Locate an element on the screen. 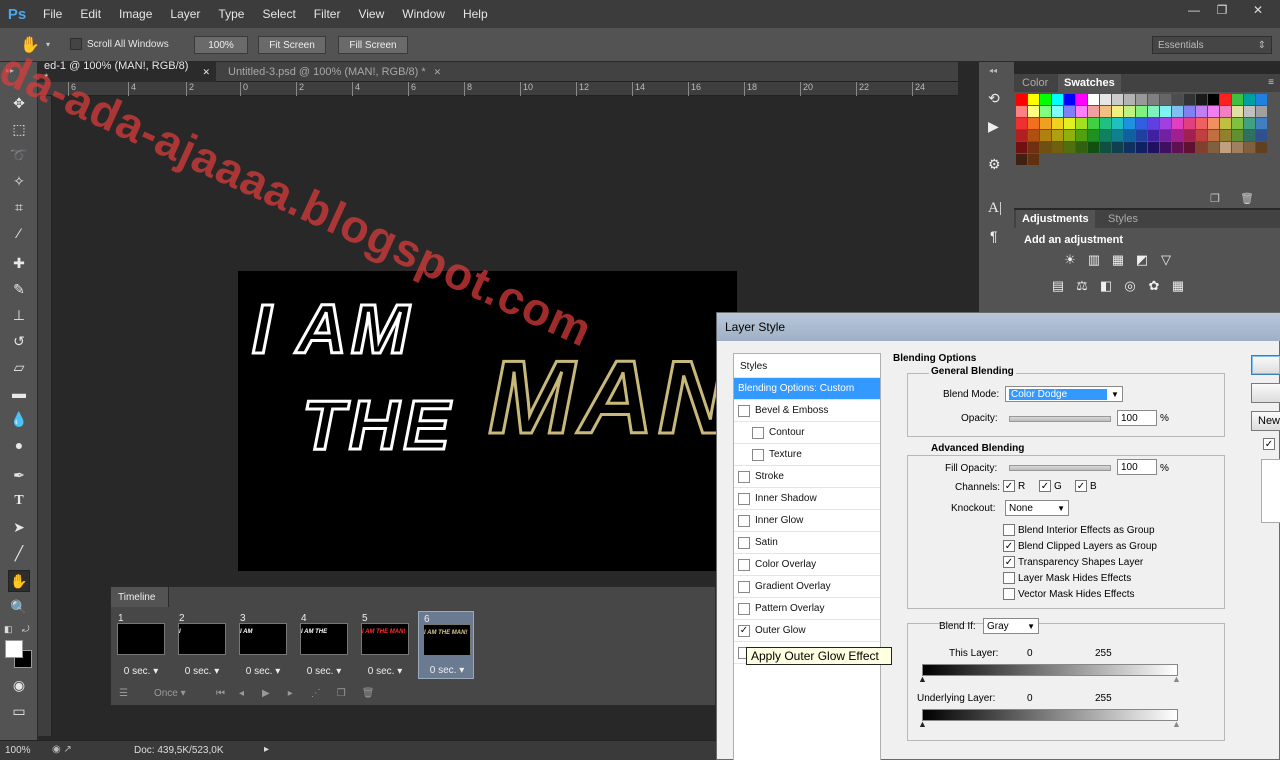 The image size is (1280, 760). menu-type: Type is located at coordinates (231, 14).